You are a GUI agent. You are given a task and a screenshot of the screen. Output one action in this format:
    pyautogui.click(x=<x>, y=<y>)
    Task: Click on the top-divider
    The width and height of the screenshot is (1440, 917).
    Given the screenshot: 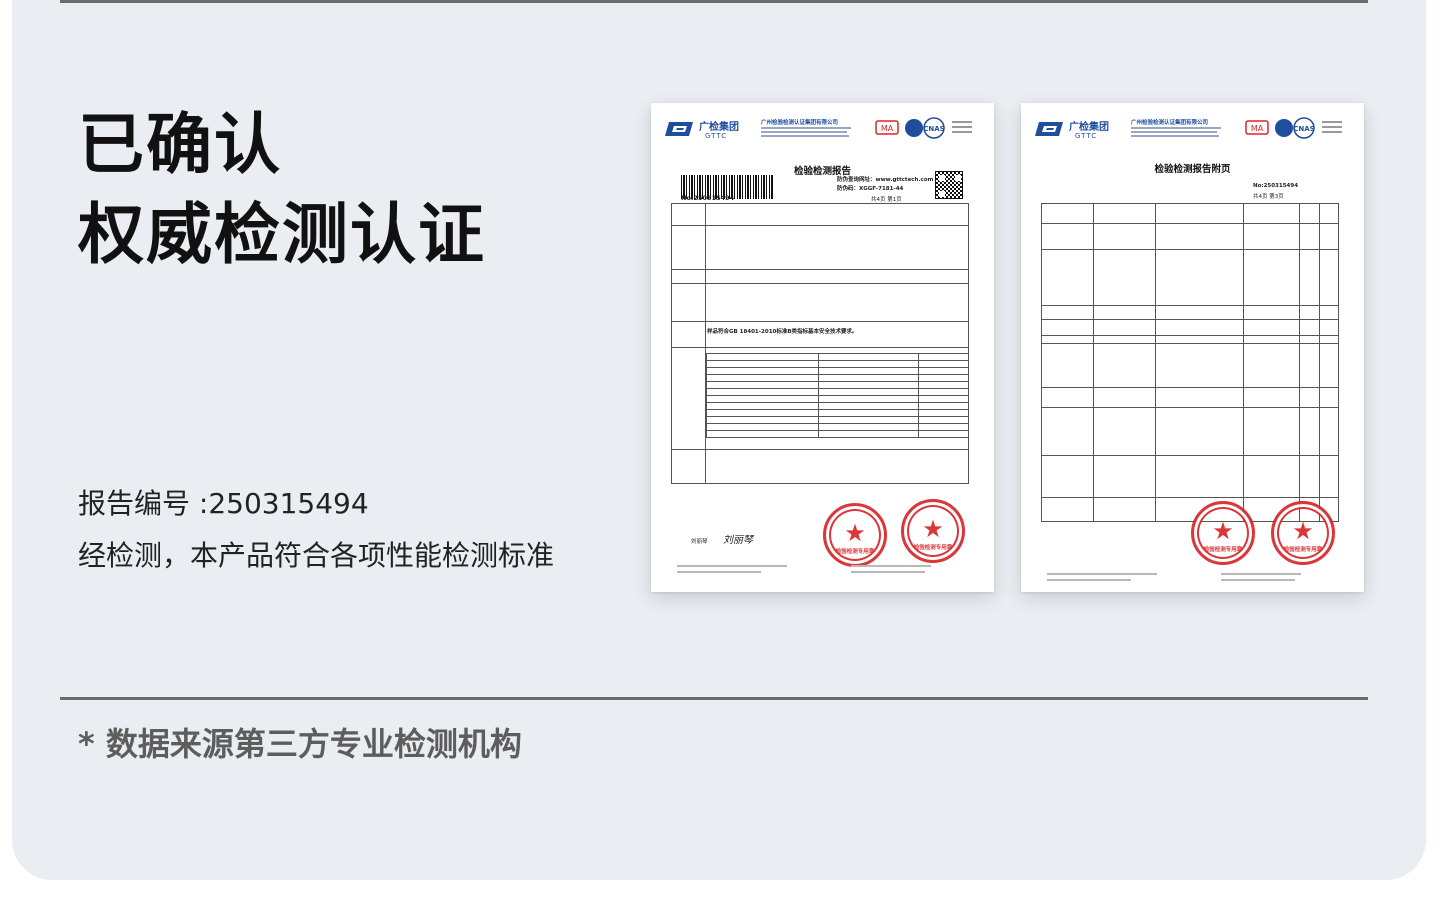 What is the action you would take?
    pyautogui.click(x=714, y=1)
    